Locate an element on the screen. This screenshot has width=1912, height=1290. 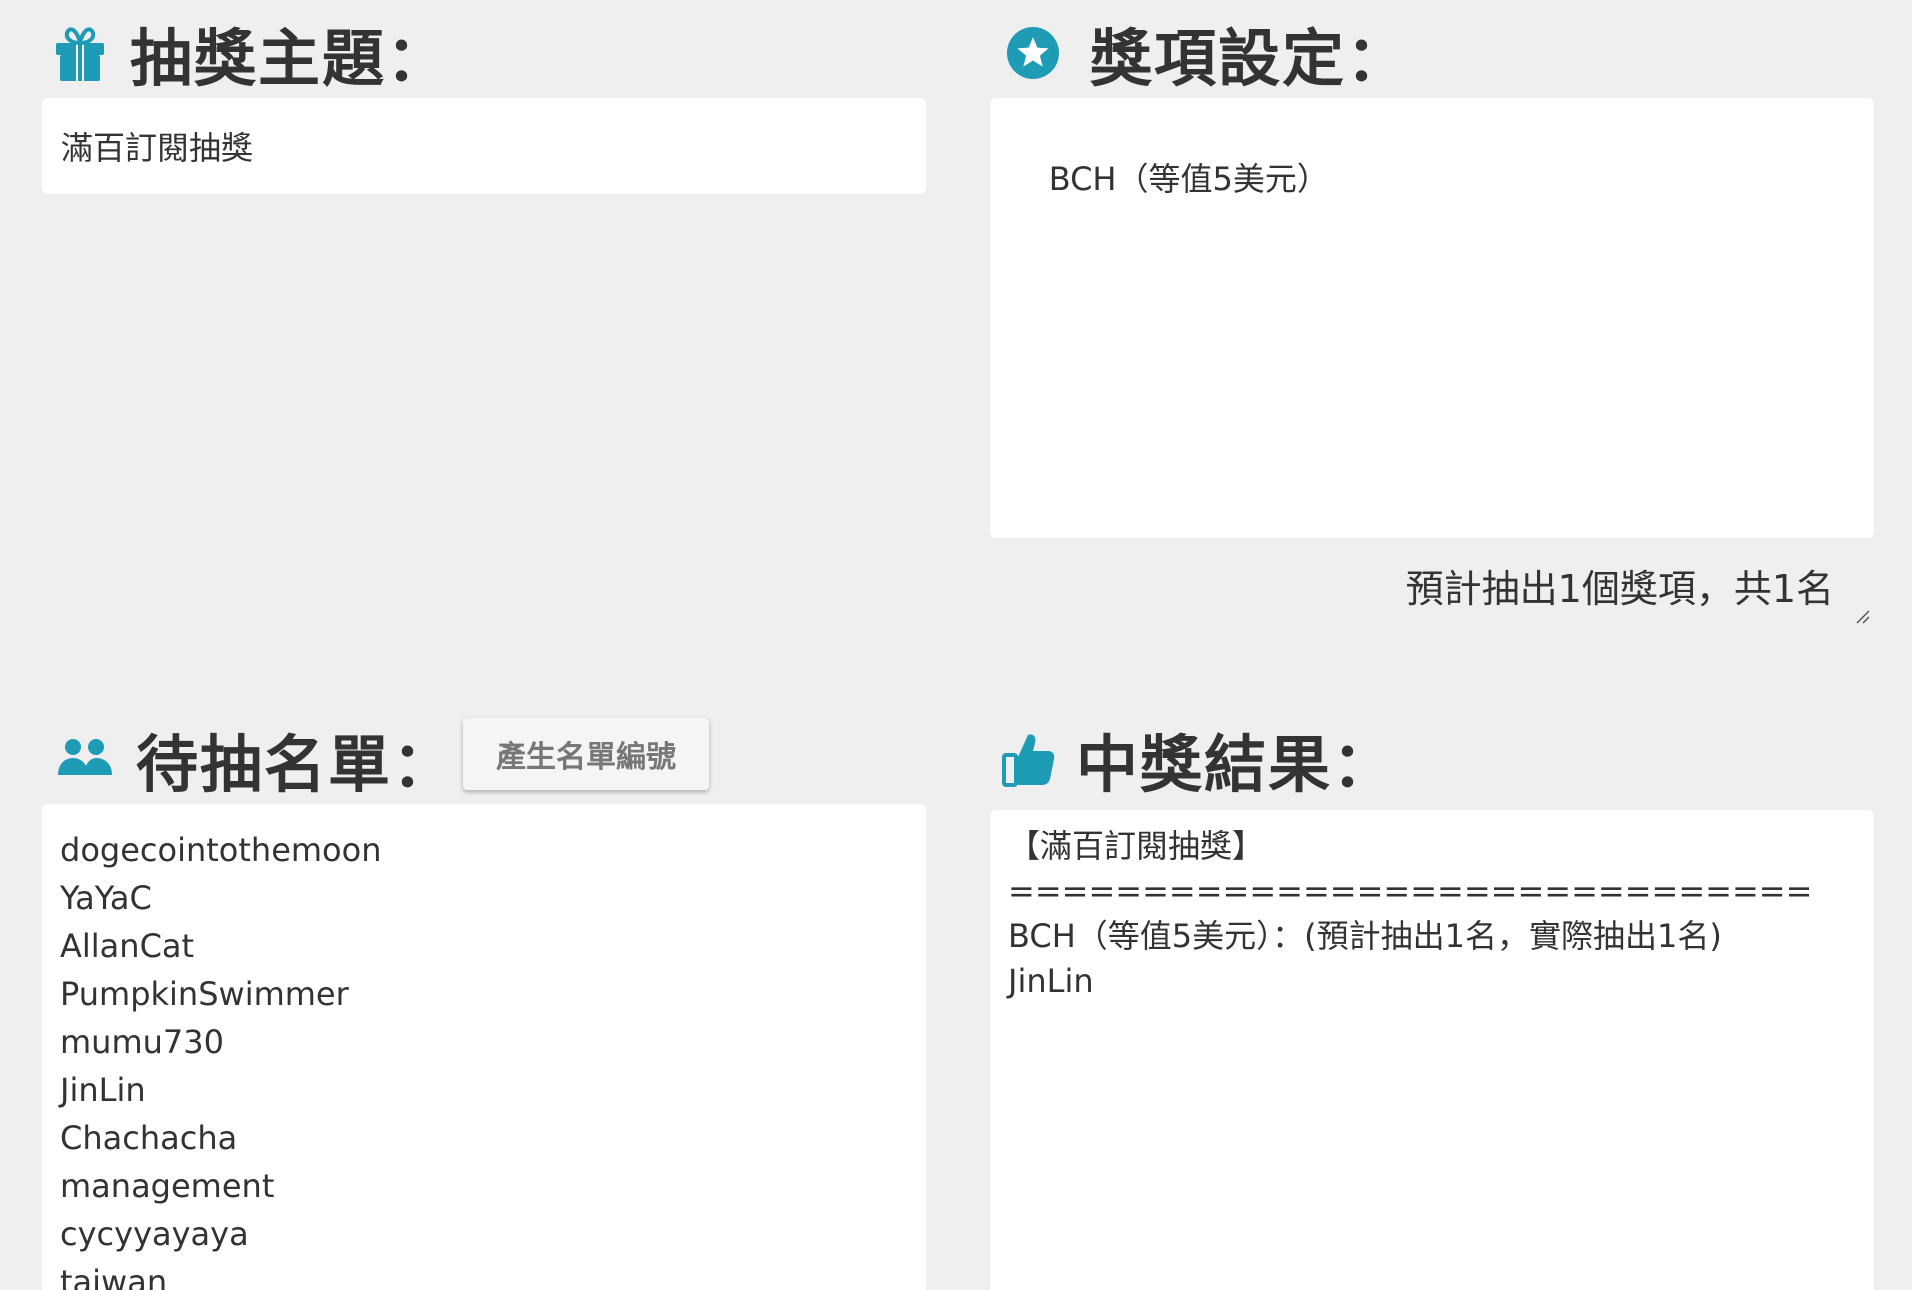
result-section-heading: 中獎結果： is located at coordinates (1199, 759).